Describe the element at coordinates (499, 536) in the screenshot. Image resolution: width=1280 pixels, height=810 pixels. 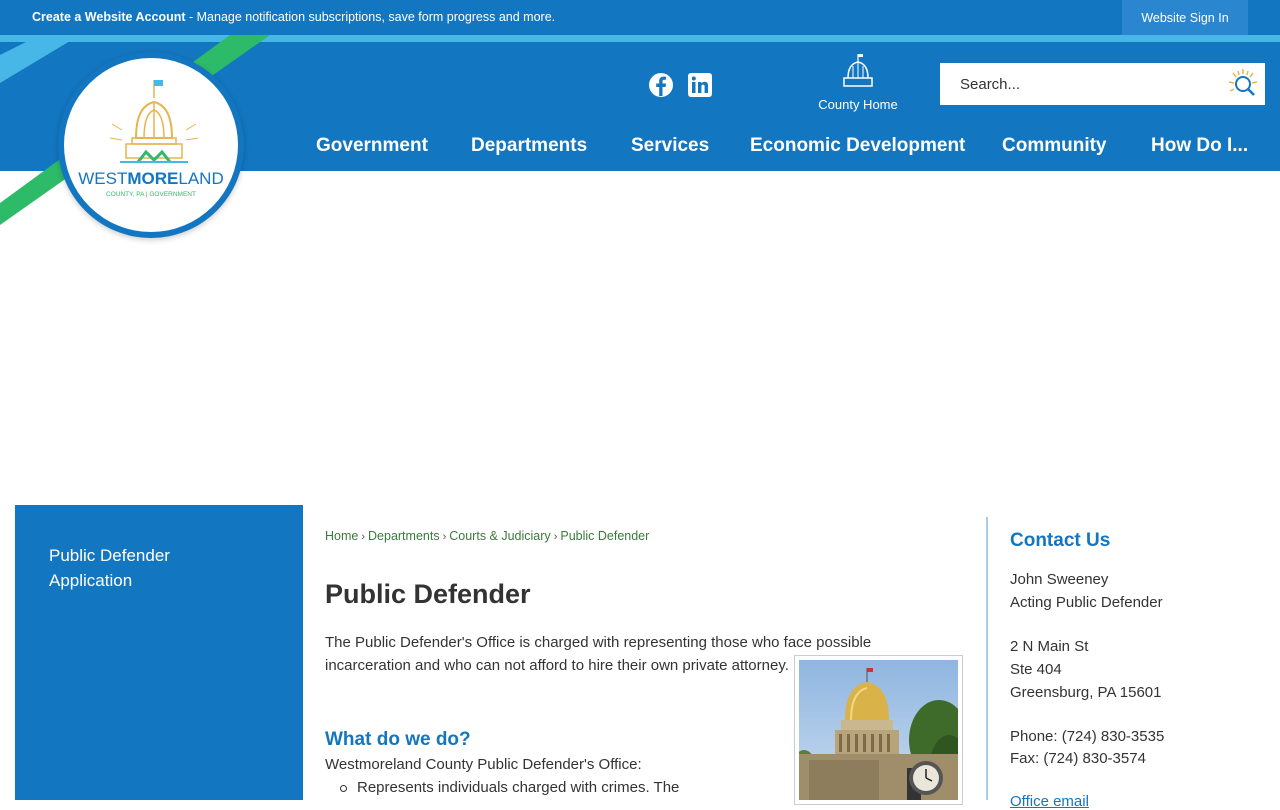
I see `breadcrumb-courts-judiciary: Courts & Judiciary` at that location.